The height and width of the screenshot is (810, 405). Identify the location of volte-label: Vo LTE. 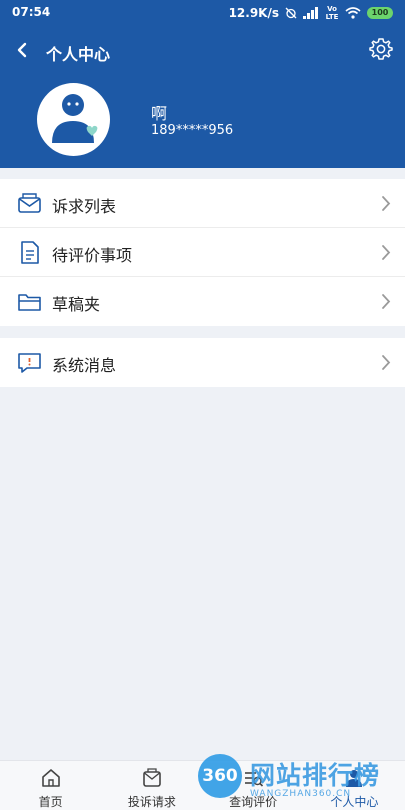
(332, 13).